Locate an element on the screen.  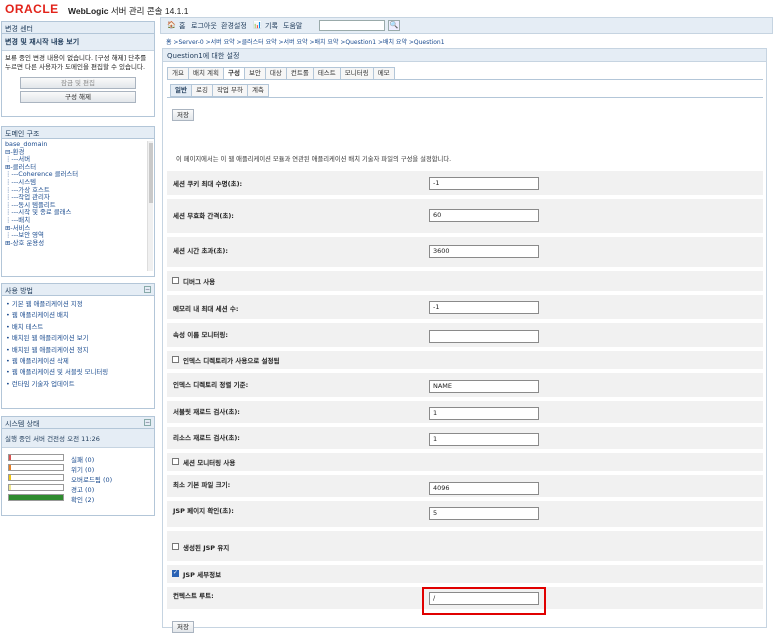
product-title-rest: 서버 관리 콘솔 14.1.1 is located at coordinates (149, 11).